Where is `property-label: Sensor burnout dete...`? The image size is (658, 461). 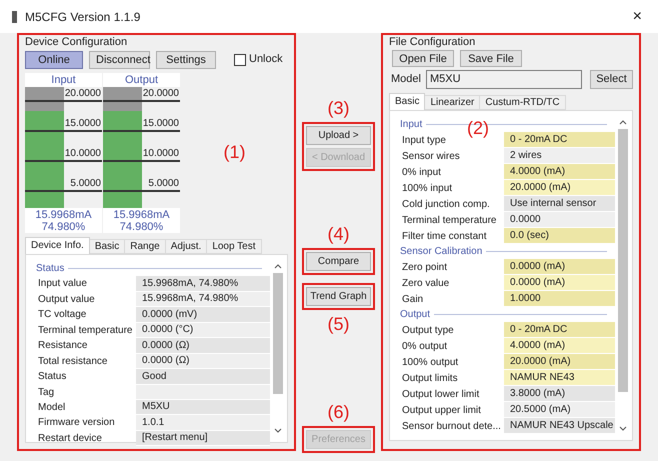 property-label: Sensor burnout dete... is located at coordinates (451, 427).